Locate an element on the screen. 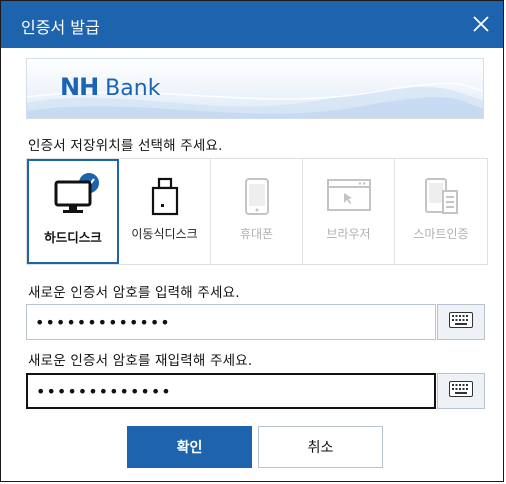  location-label: 하드디스크 is located at coordinates (73, 237).